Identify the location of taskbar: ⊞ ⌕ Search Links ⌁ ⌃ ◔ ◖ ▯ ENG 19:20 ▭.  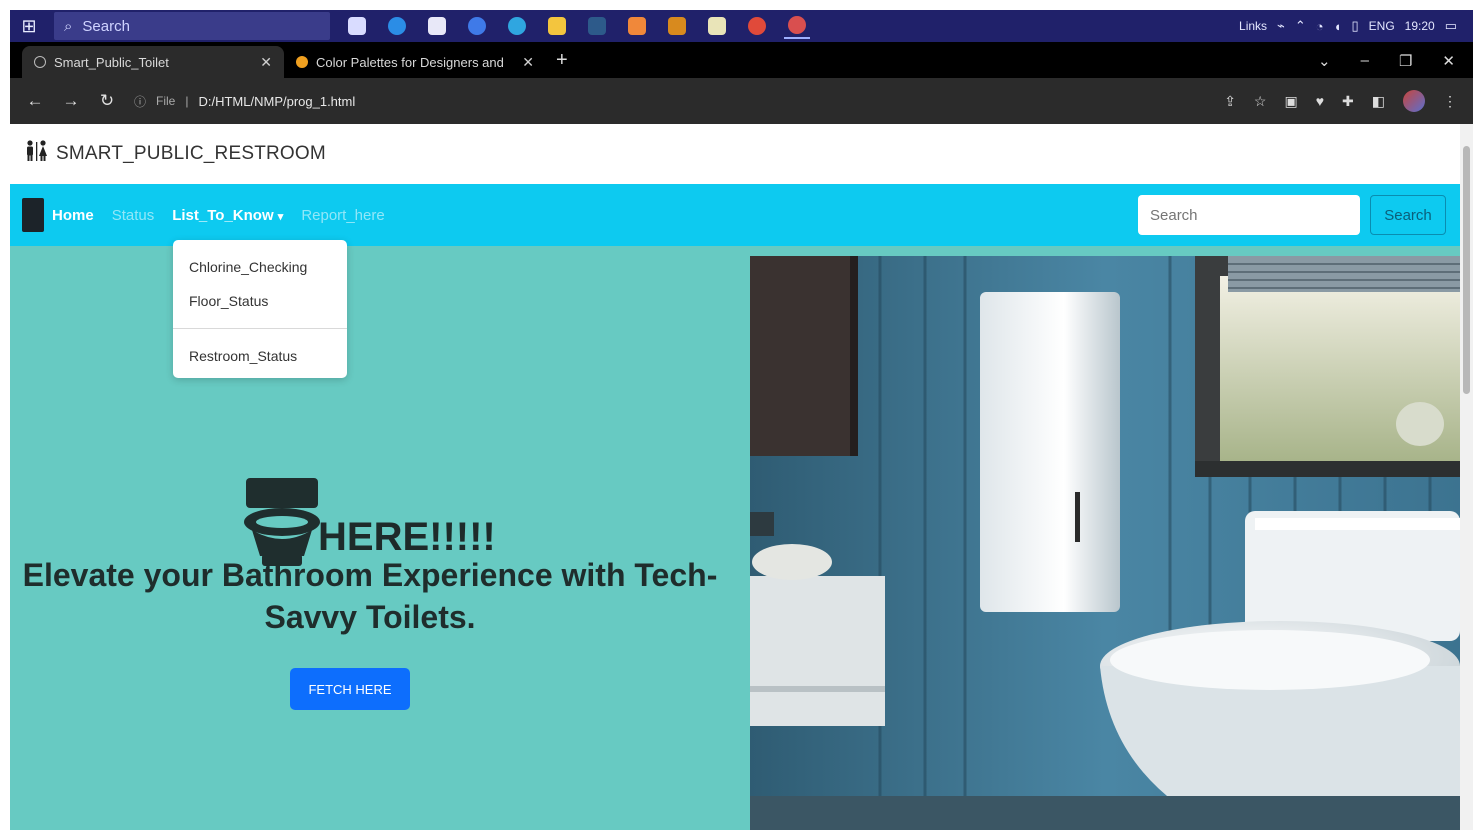
(741, 26).